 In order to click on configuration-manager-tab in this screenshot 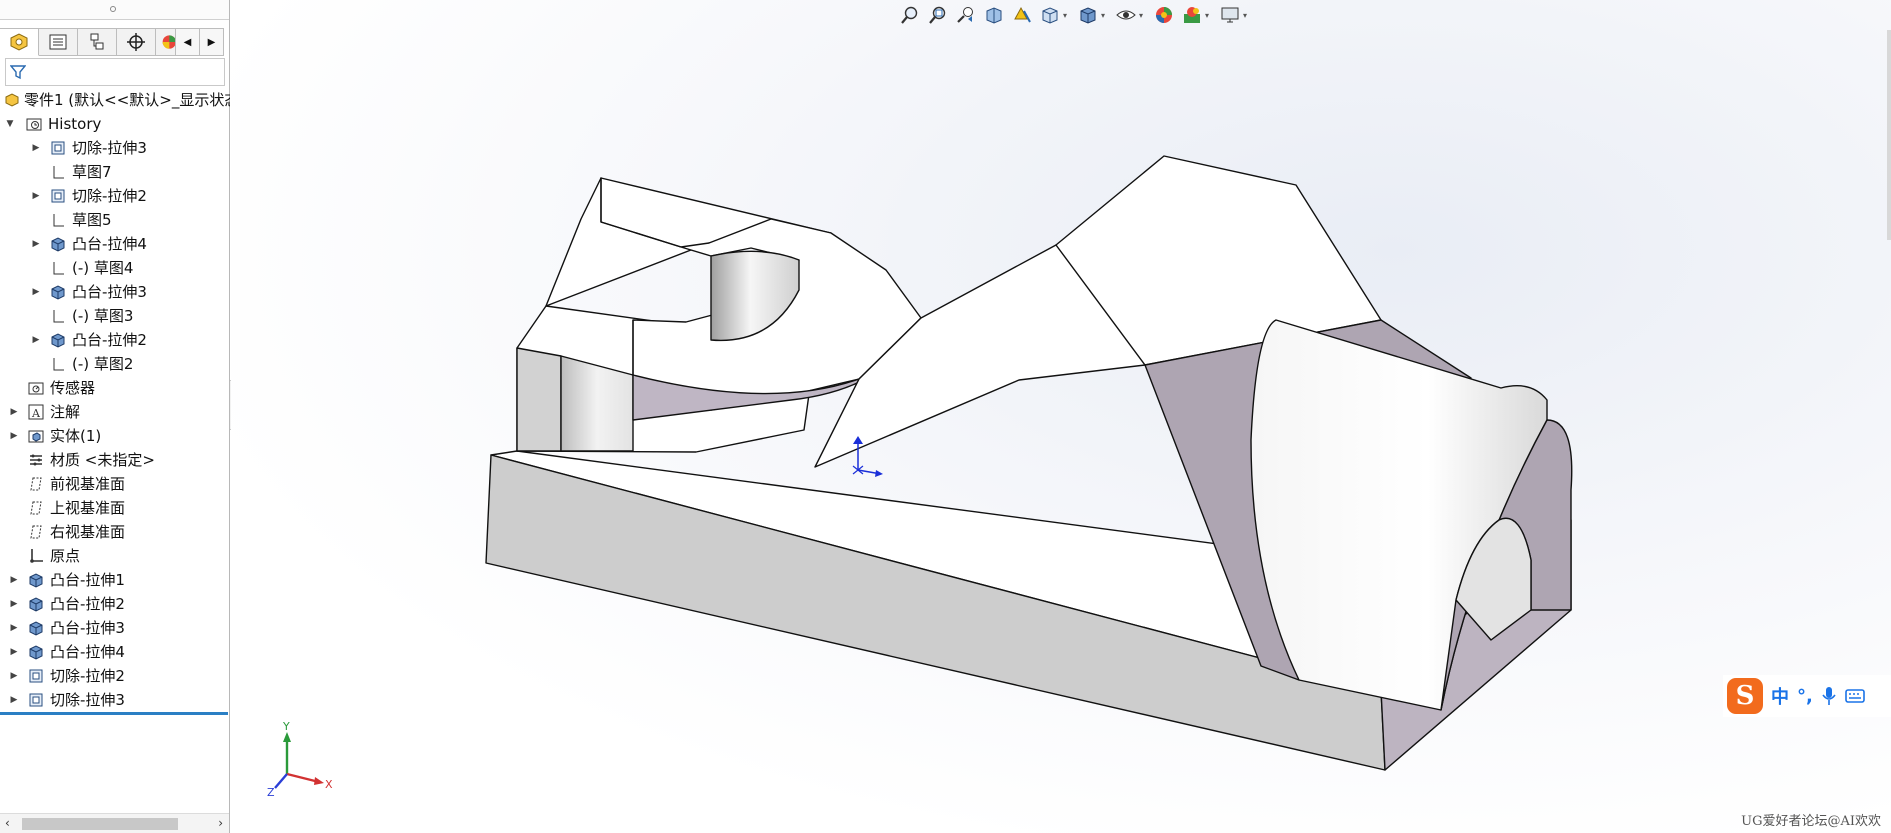, I will do `click(97, 42)`.